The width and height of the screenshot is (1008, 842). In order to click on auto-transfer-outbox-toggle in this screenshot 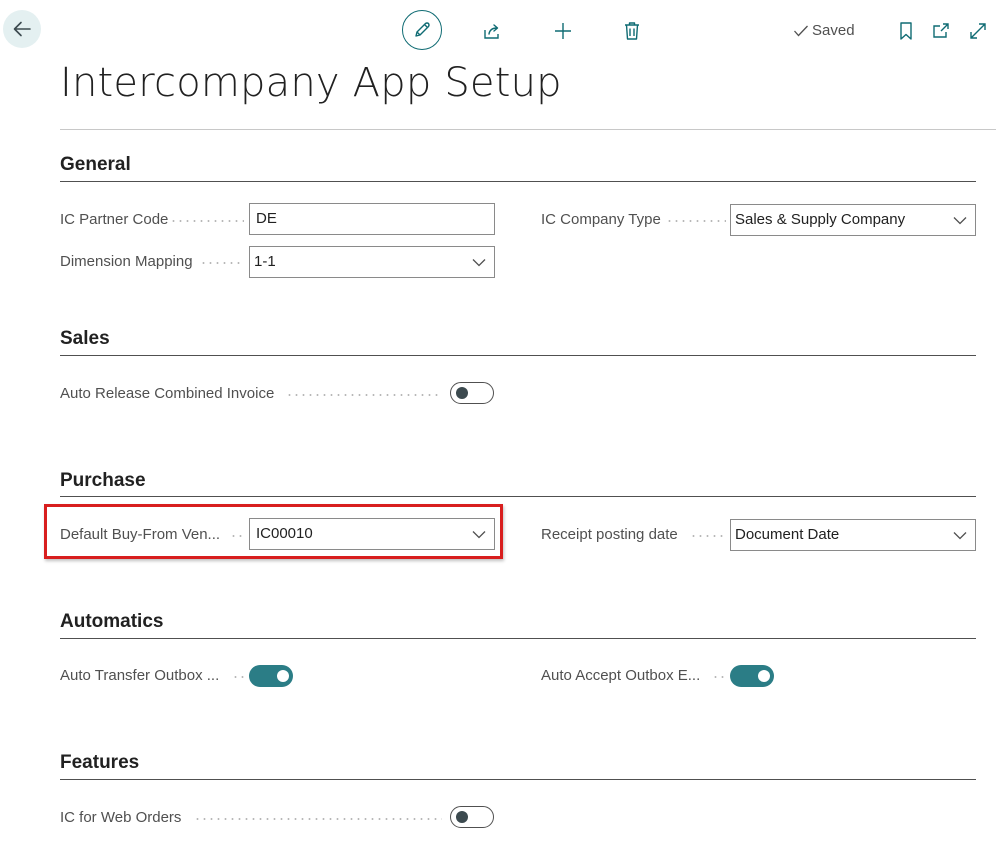, I will do `click(271, 676)`.